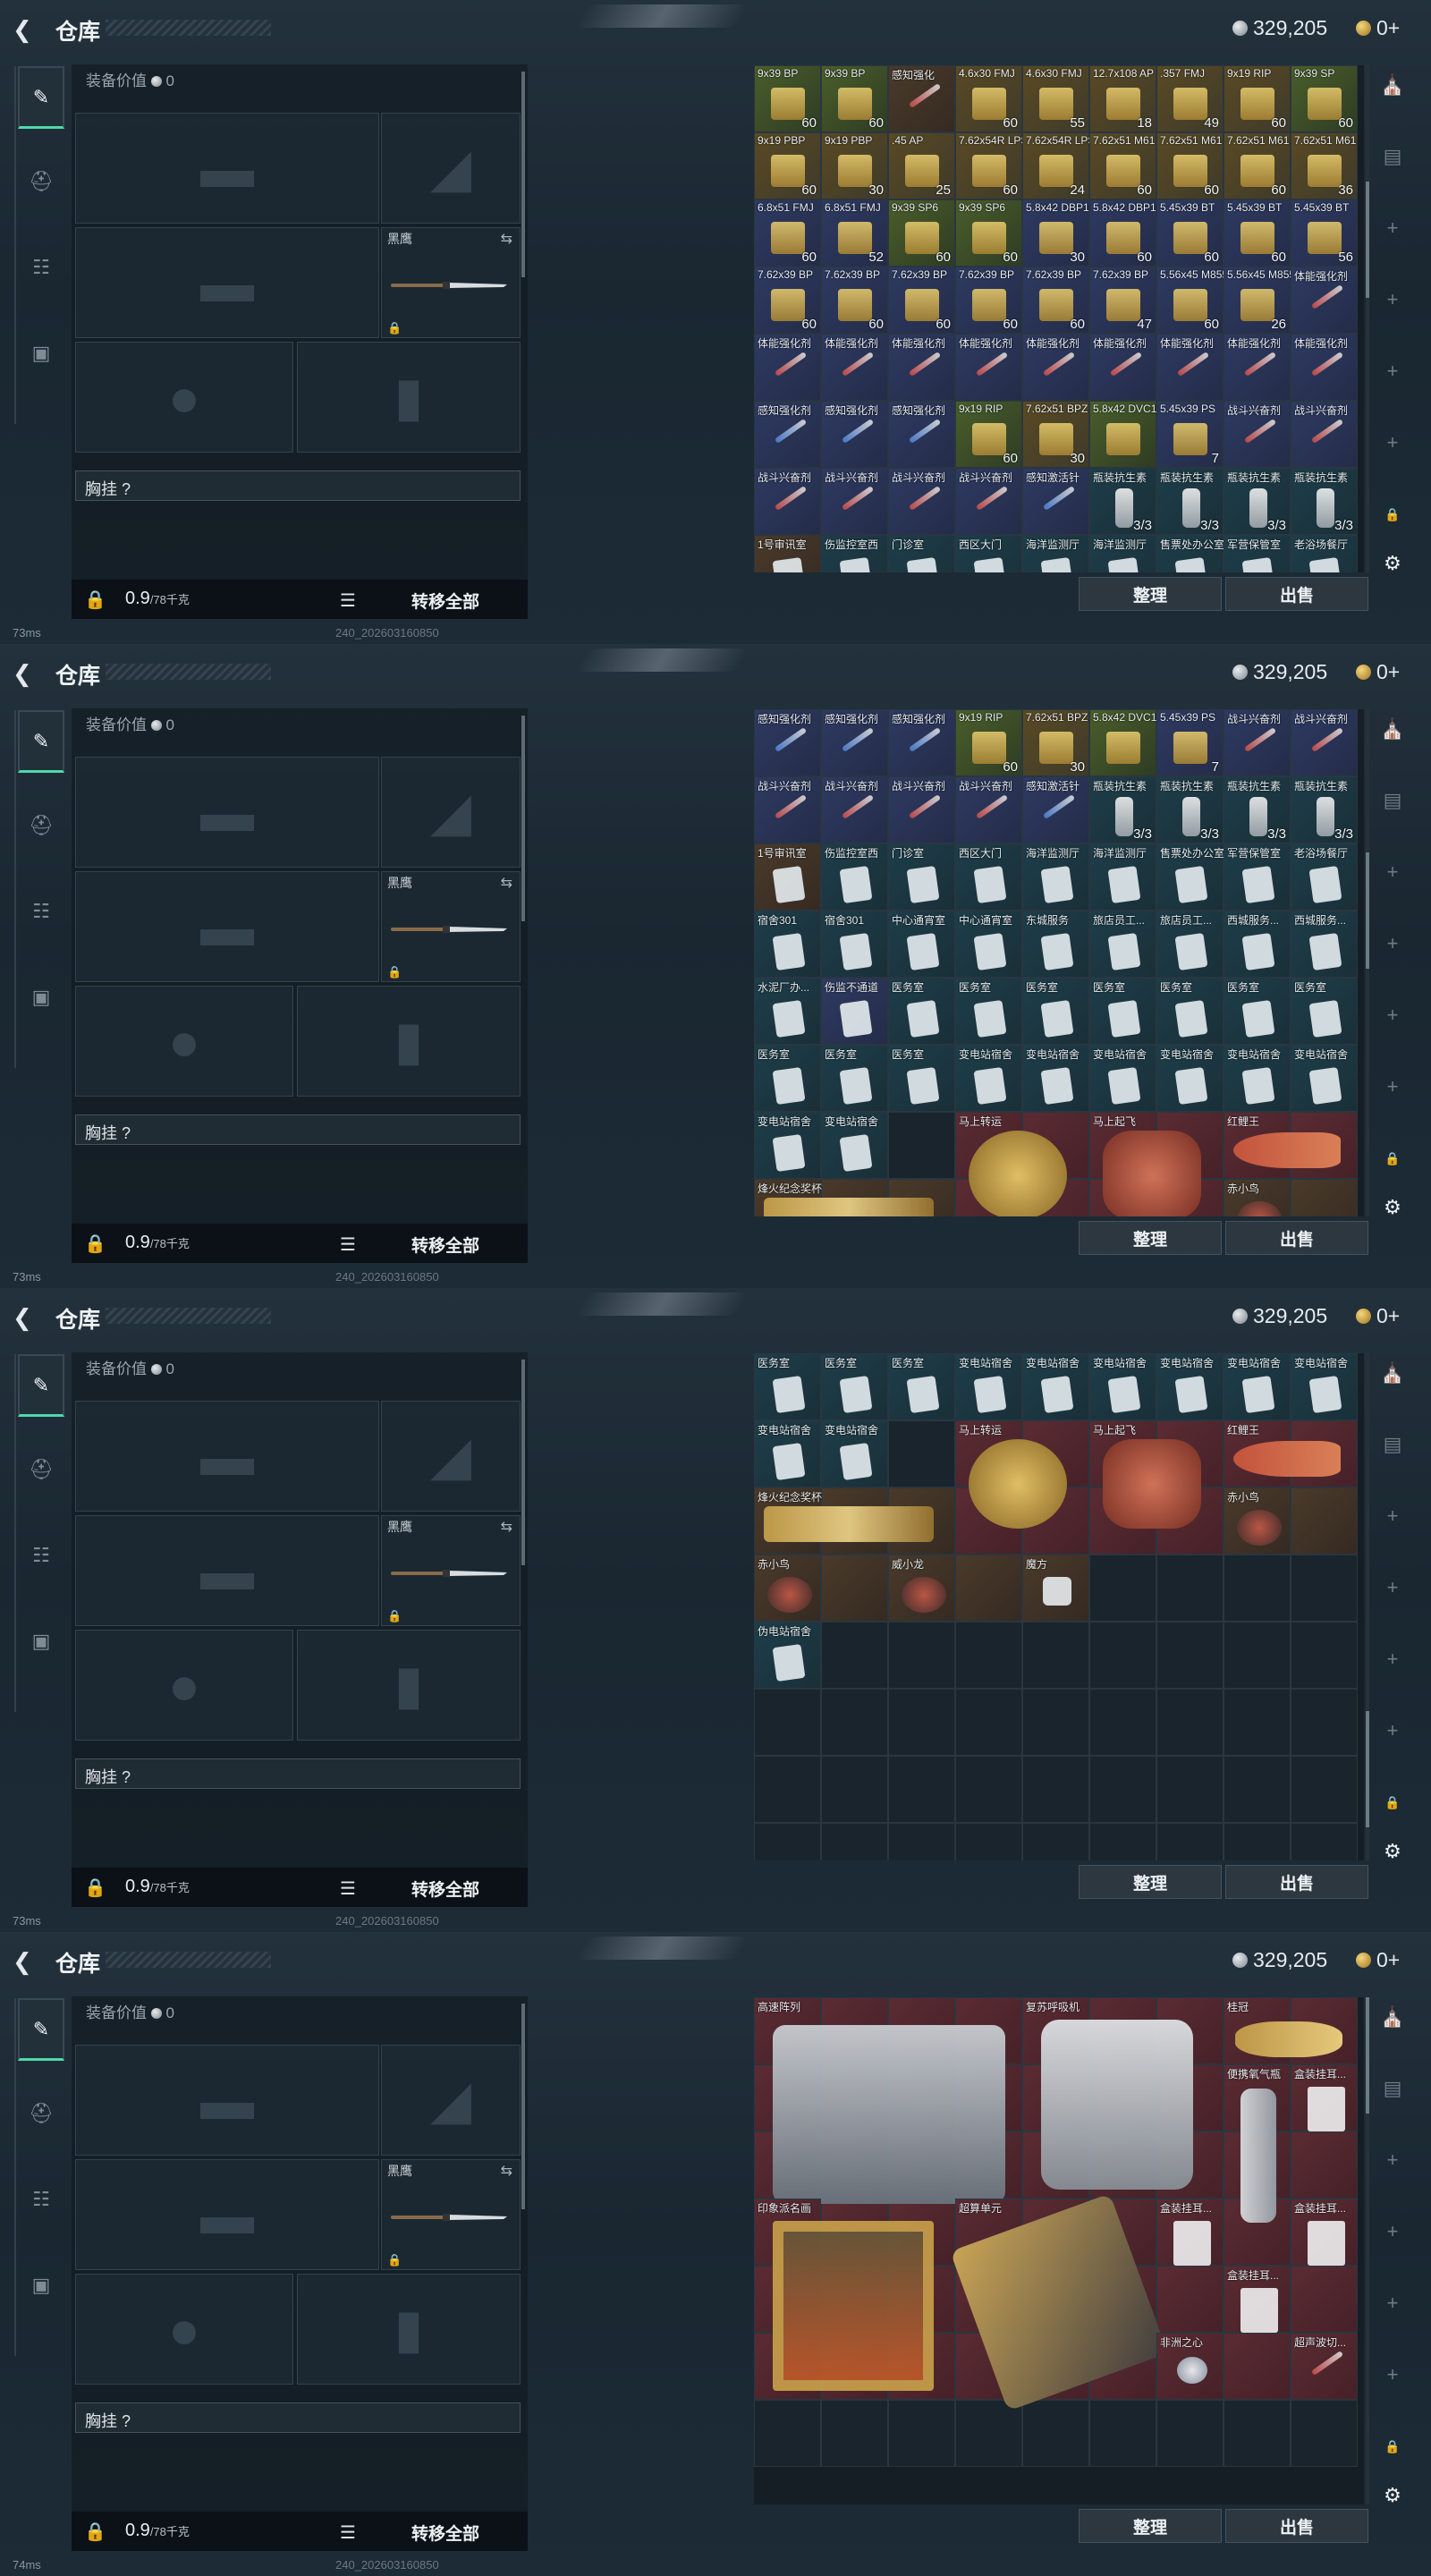  Describe the element at coordinates (989, 944) in the screenshot. I see `stash-item: 中心通宵室` at that location.